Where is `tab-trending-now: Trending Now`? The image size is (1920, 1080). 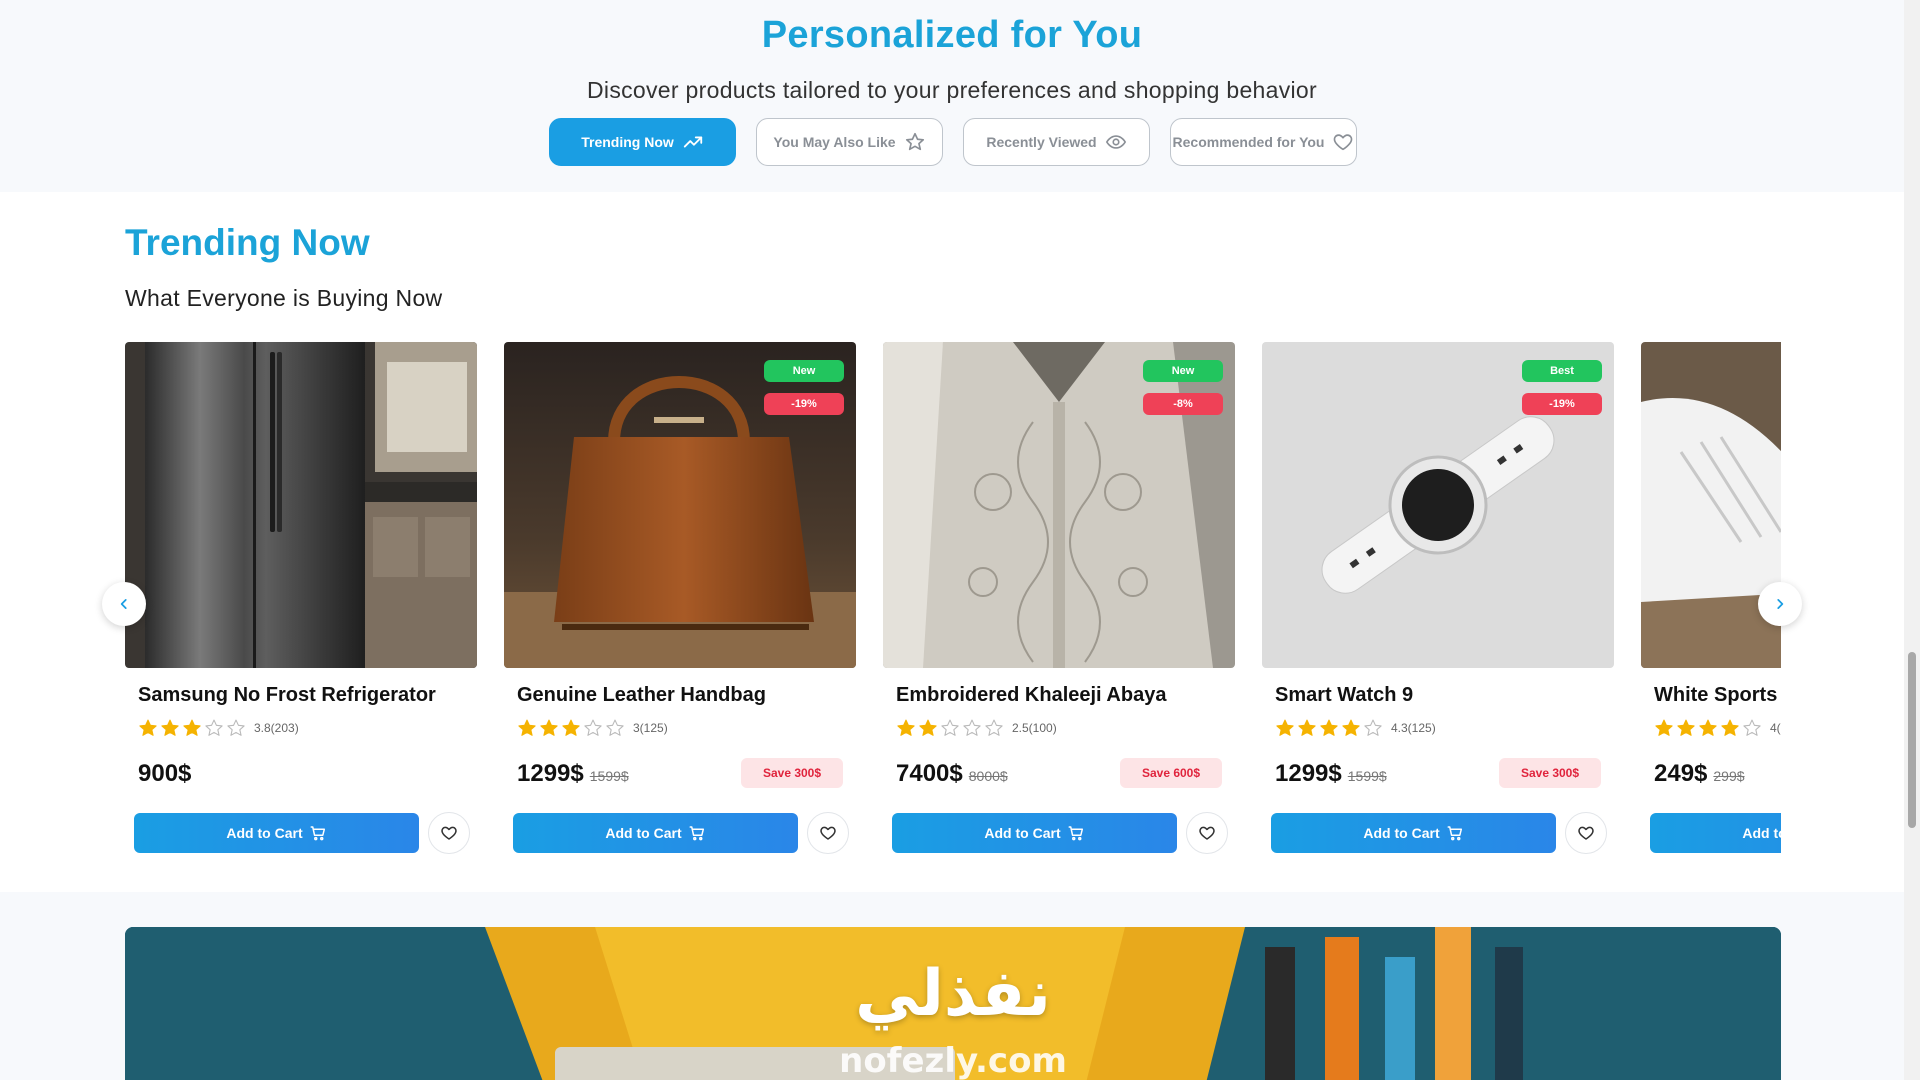
tab-trending-now: Trending Now is located at coordinates (642, 142).